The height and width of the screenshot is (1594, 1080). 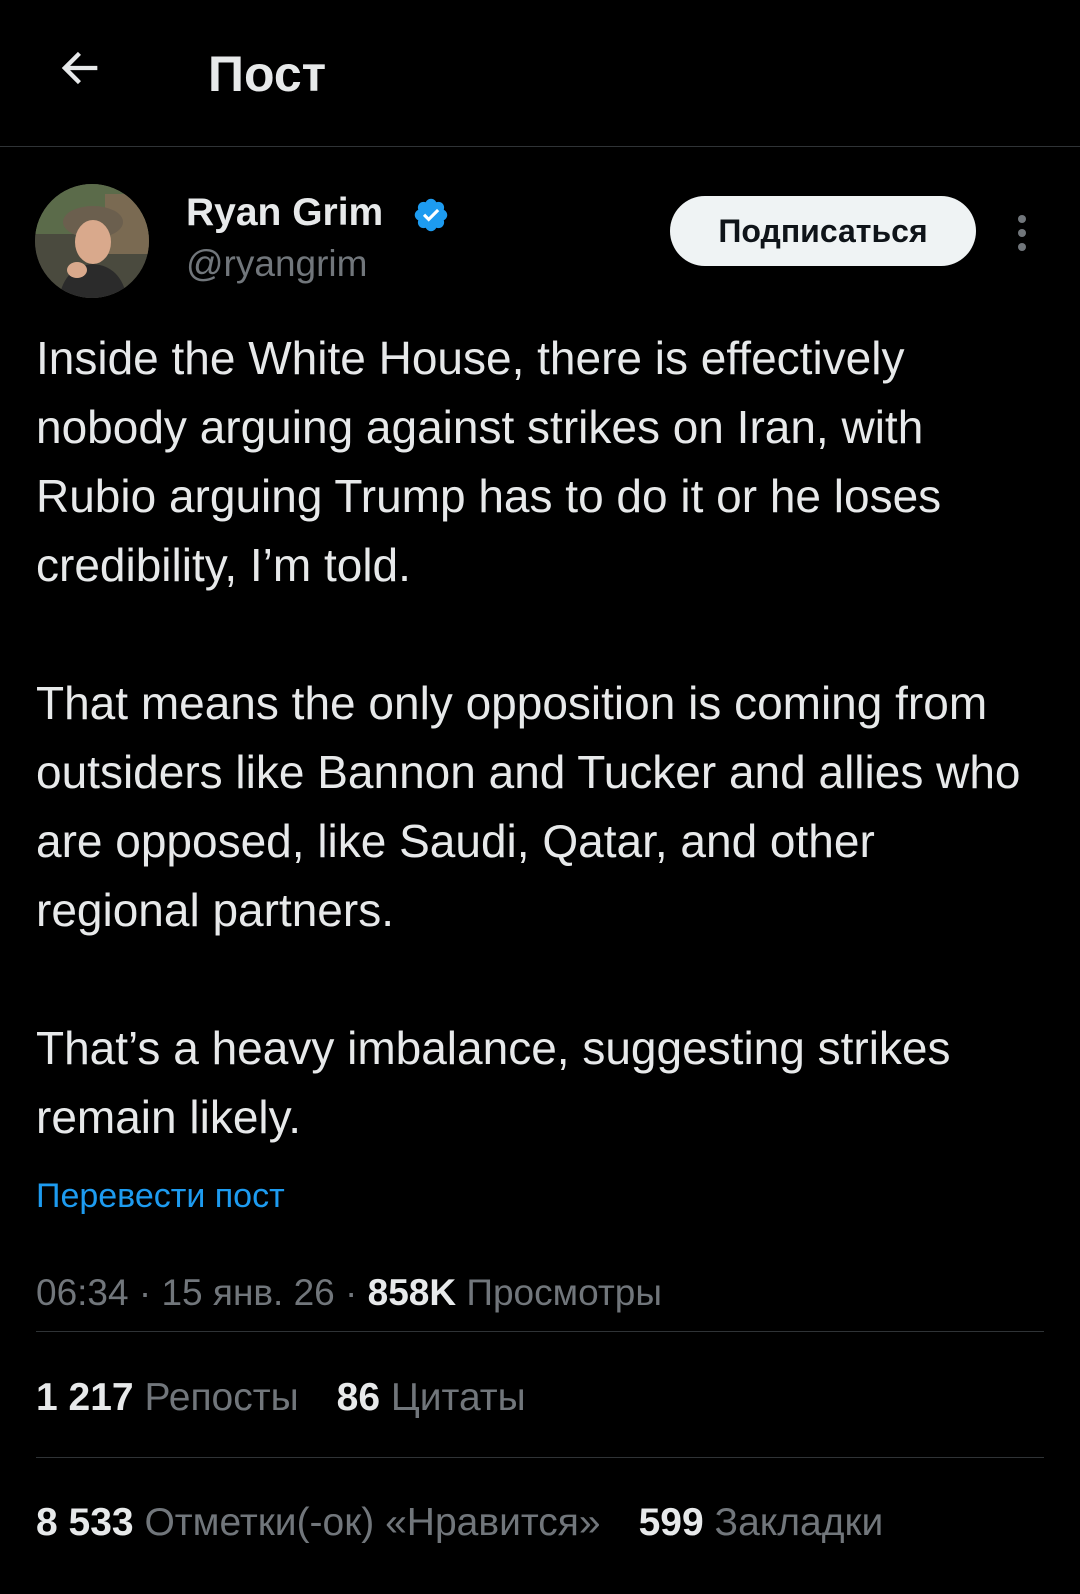 I want to click on stats-row-1: 1 217 Репосты 86 Цитаты, so click(x=300, y=1398).